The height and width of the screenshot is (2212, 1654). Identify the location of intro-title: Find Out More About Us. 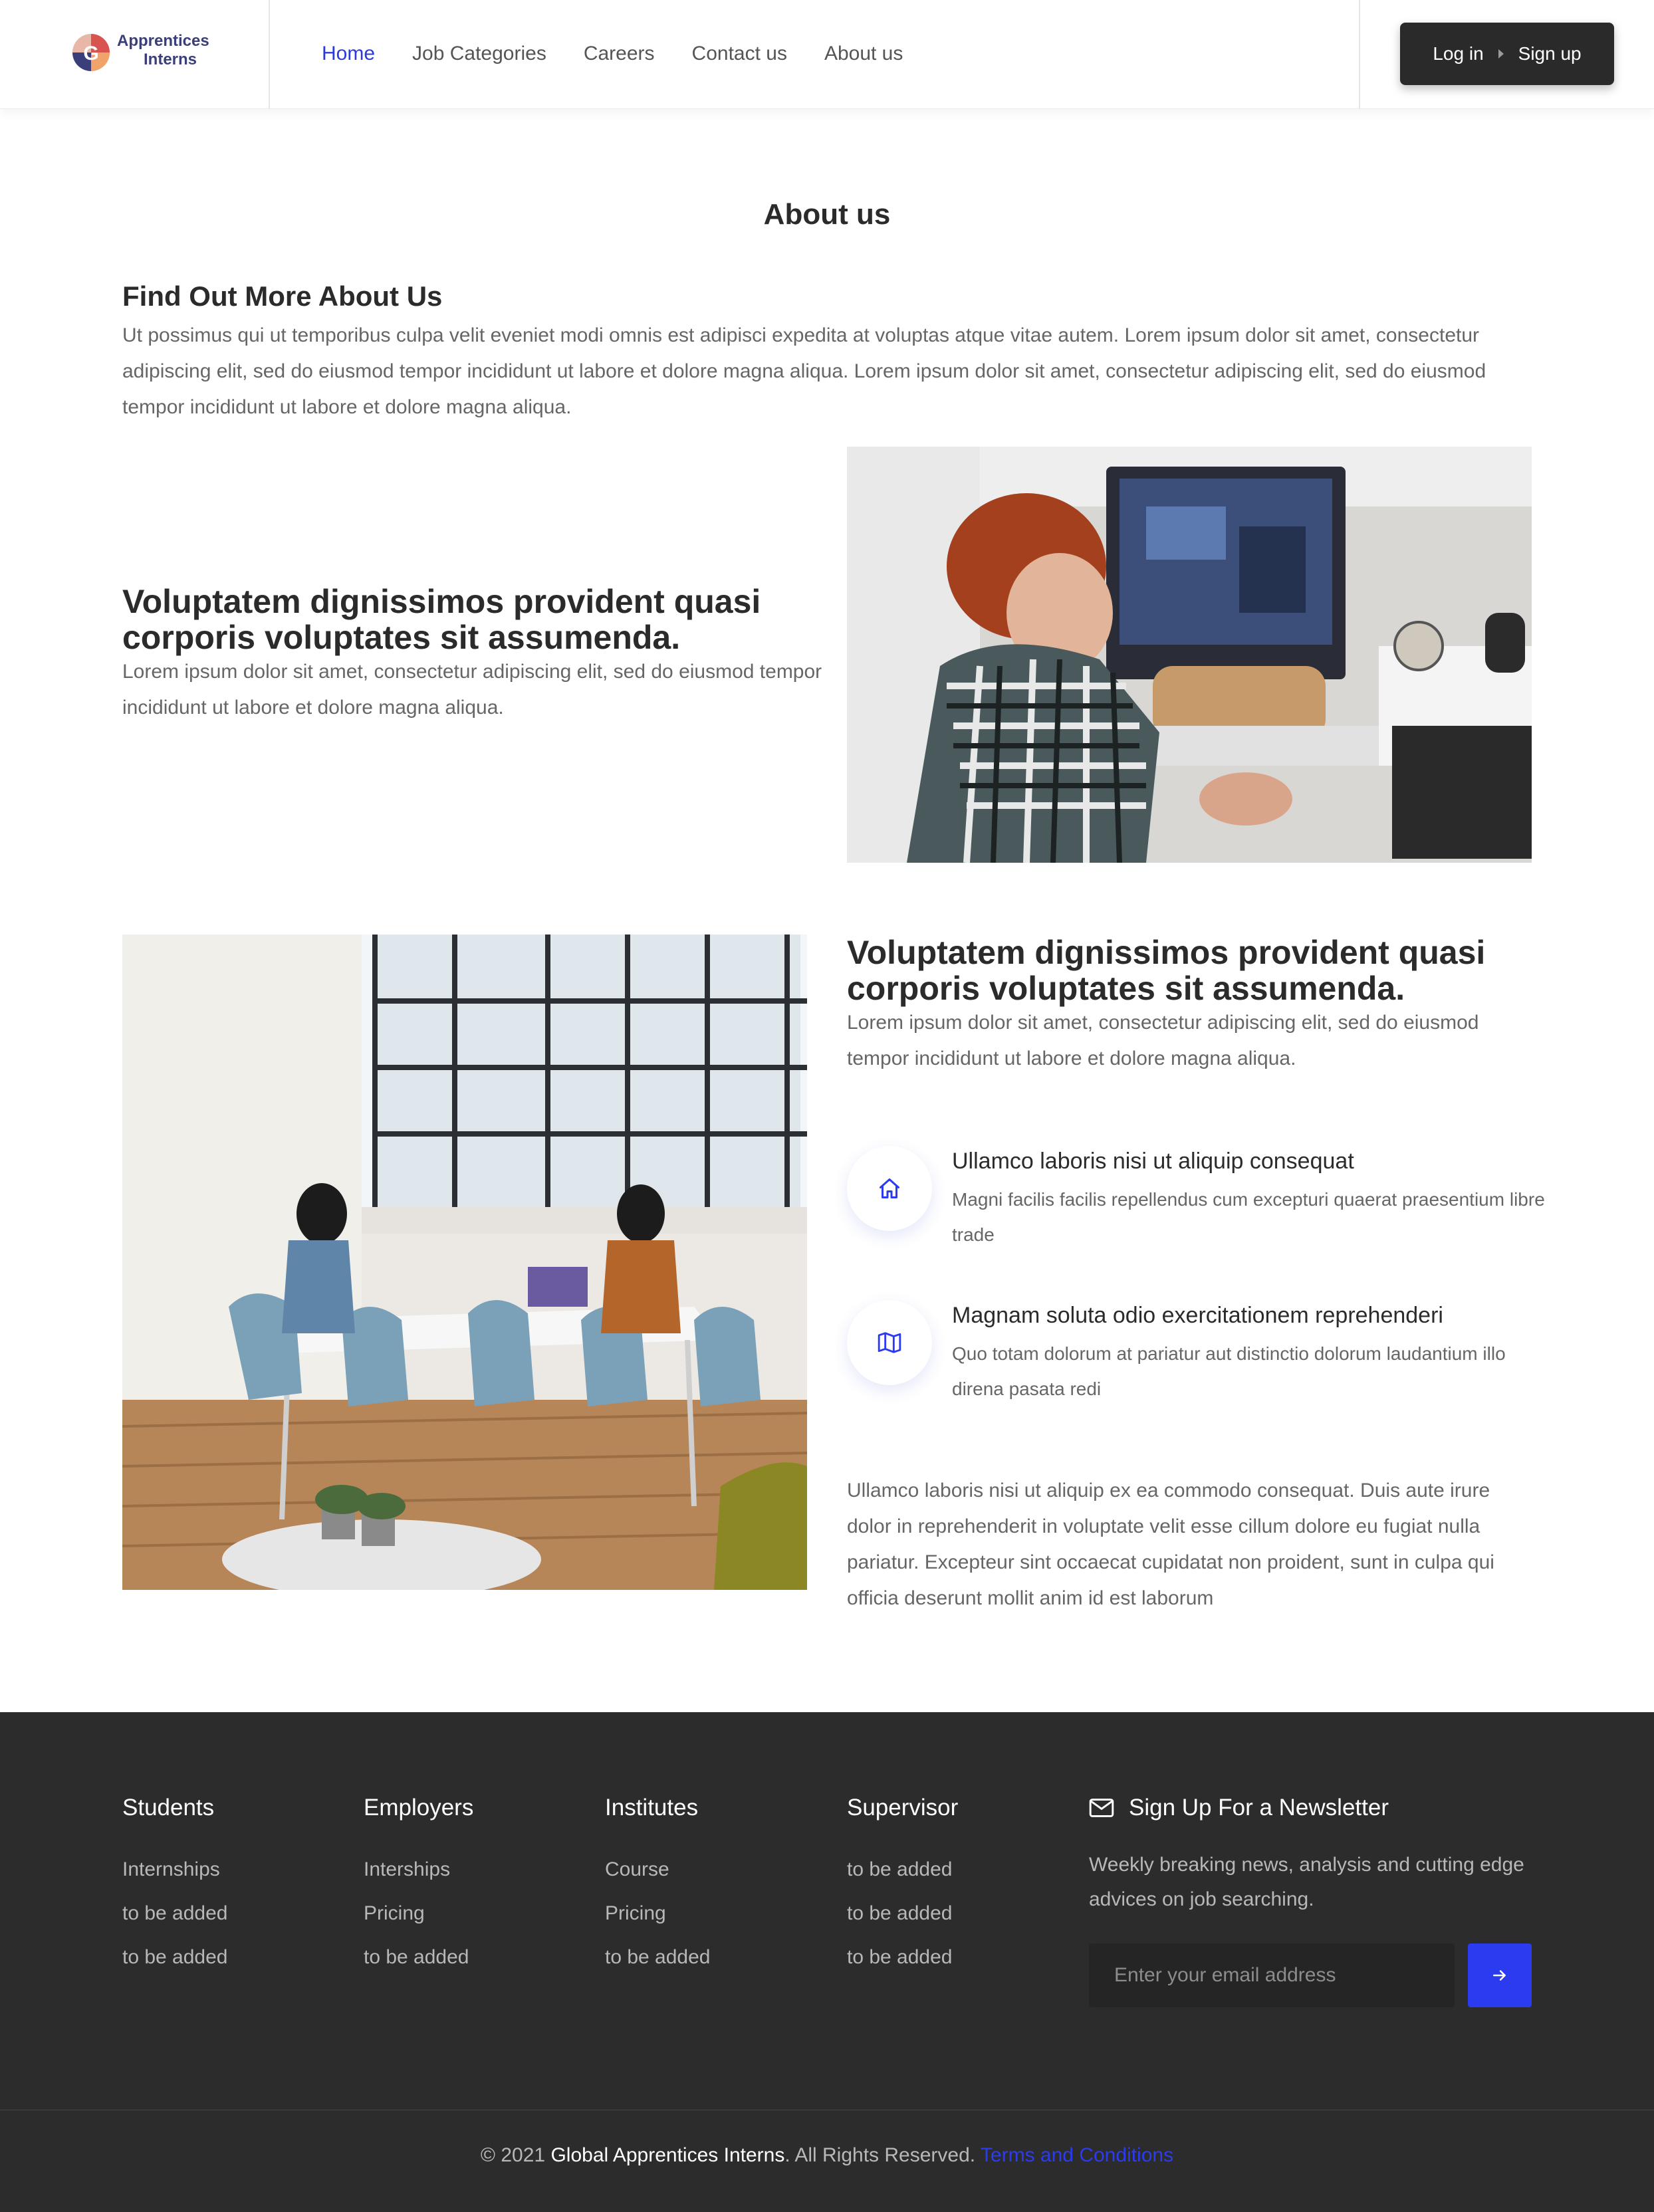
(282, 296).